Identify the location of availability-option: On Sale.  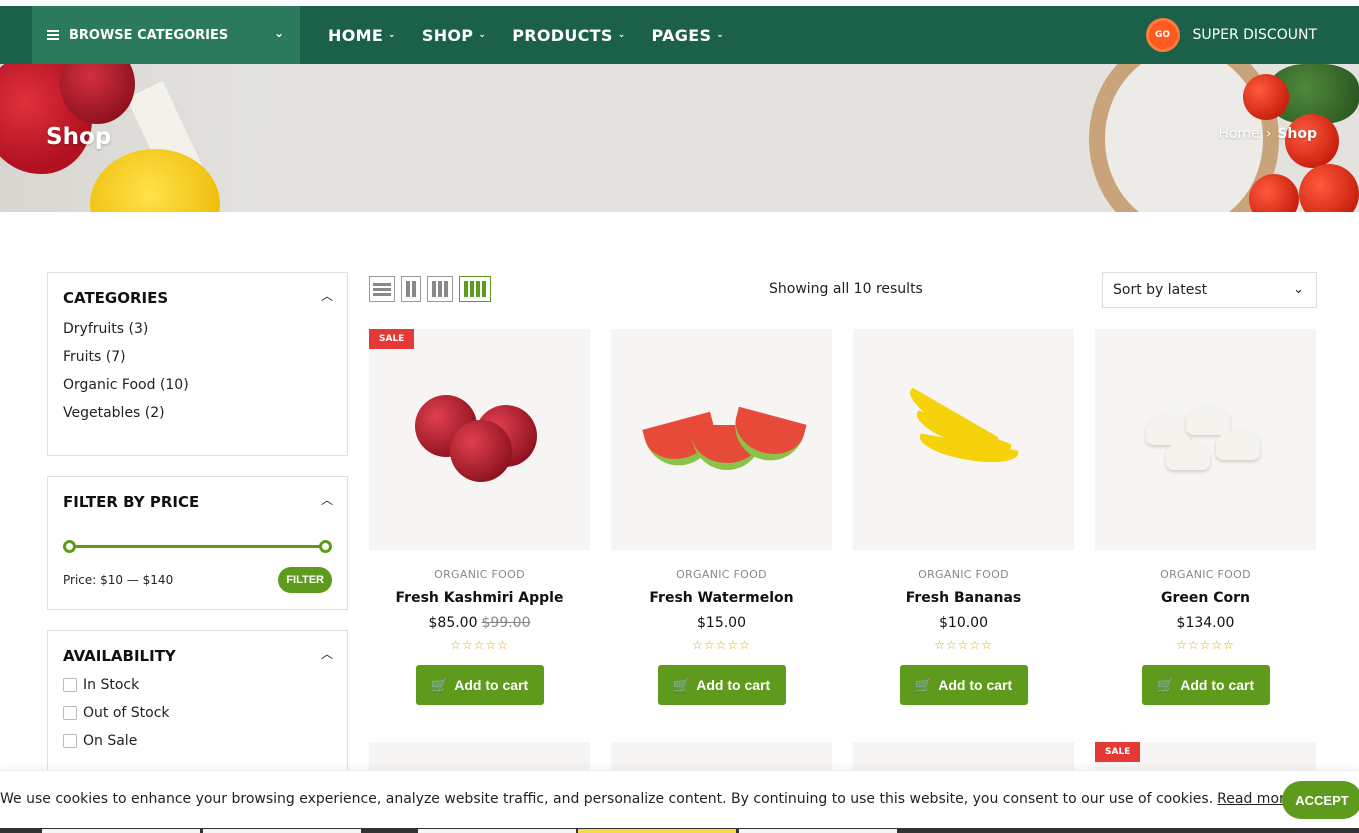
(197, 741).